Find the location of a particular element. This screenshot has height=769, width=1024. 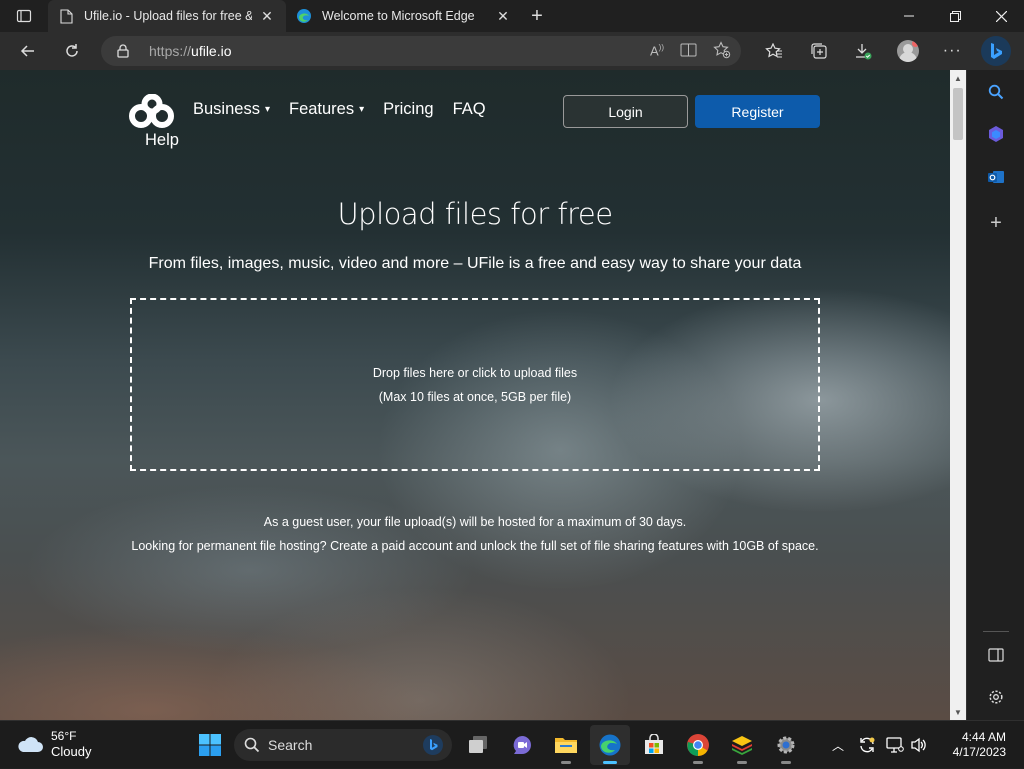

search-label: Search is located at coordinates (290, 745).